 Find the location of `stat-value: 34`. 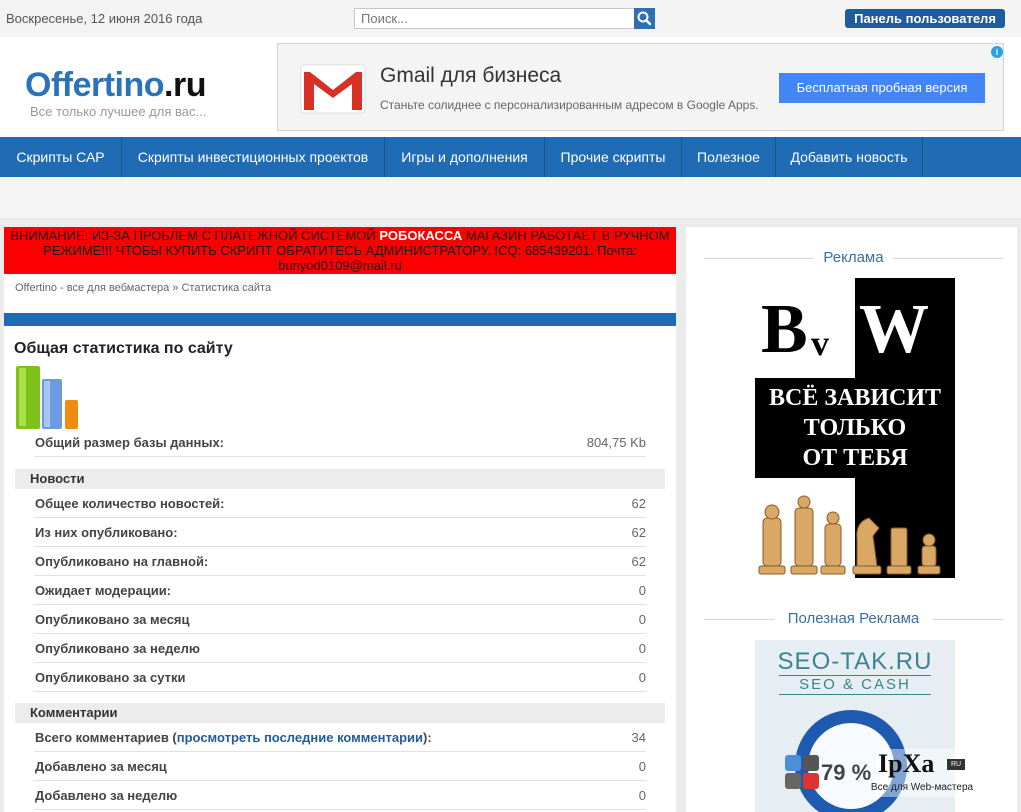

stat-value: 34 is located at coordinates (638, 737).